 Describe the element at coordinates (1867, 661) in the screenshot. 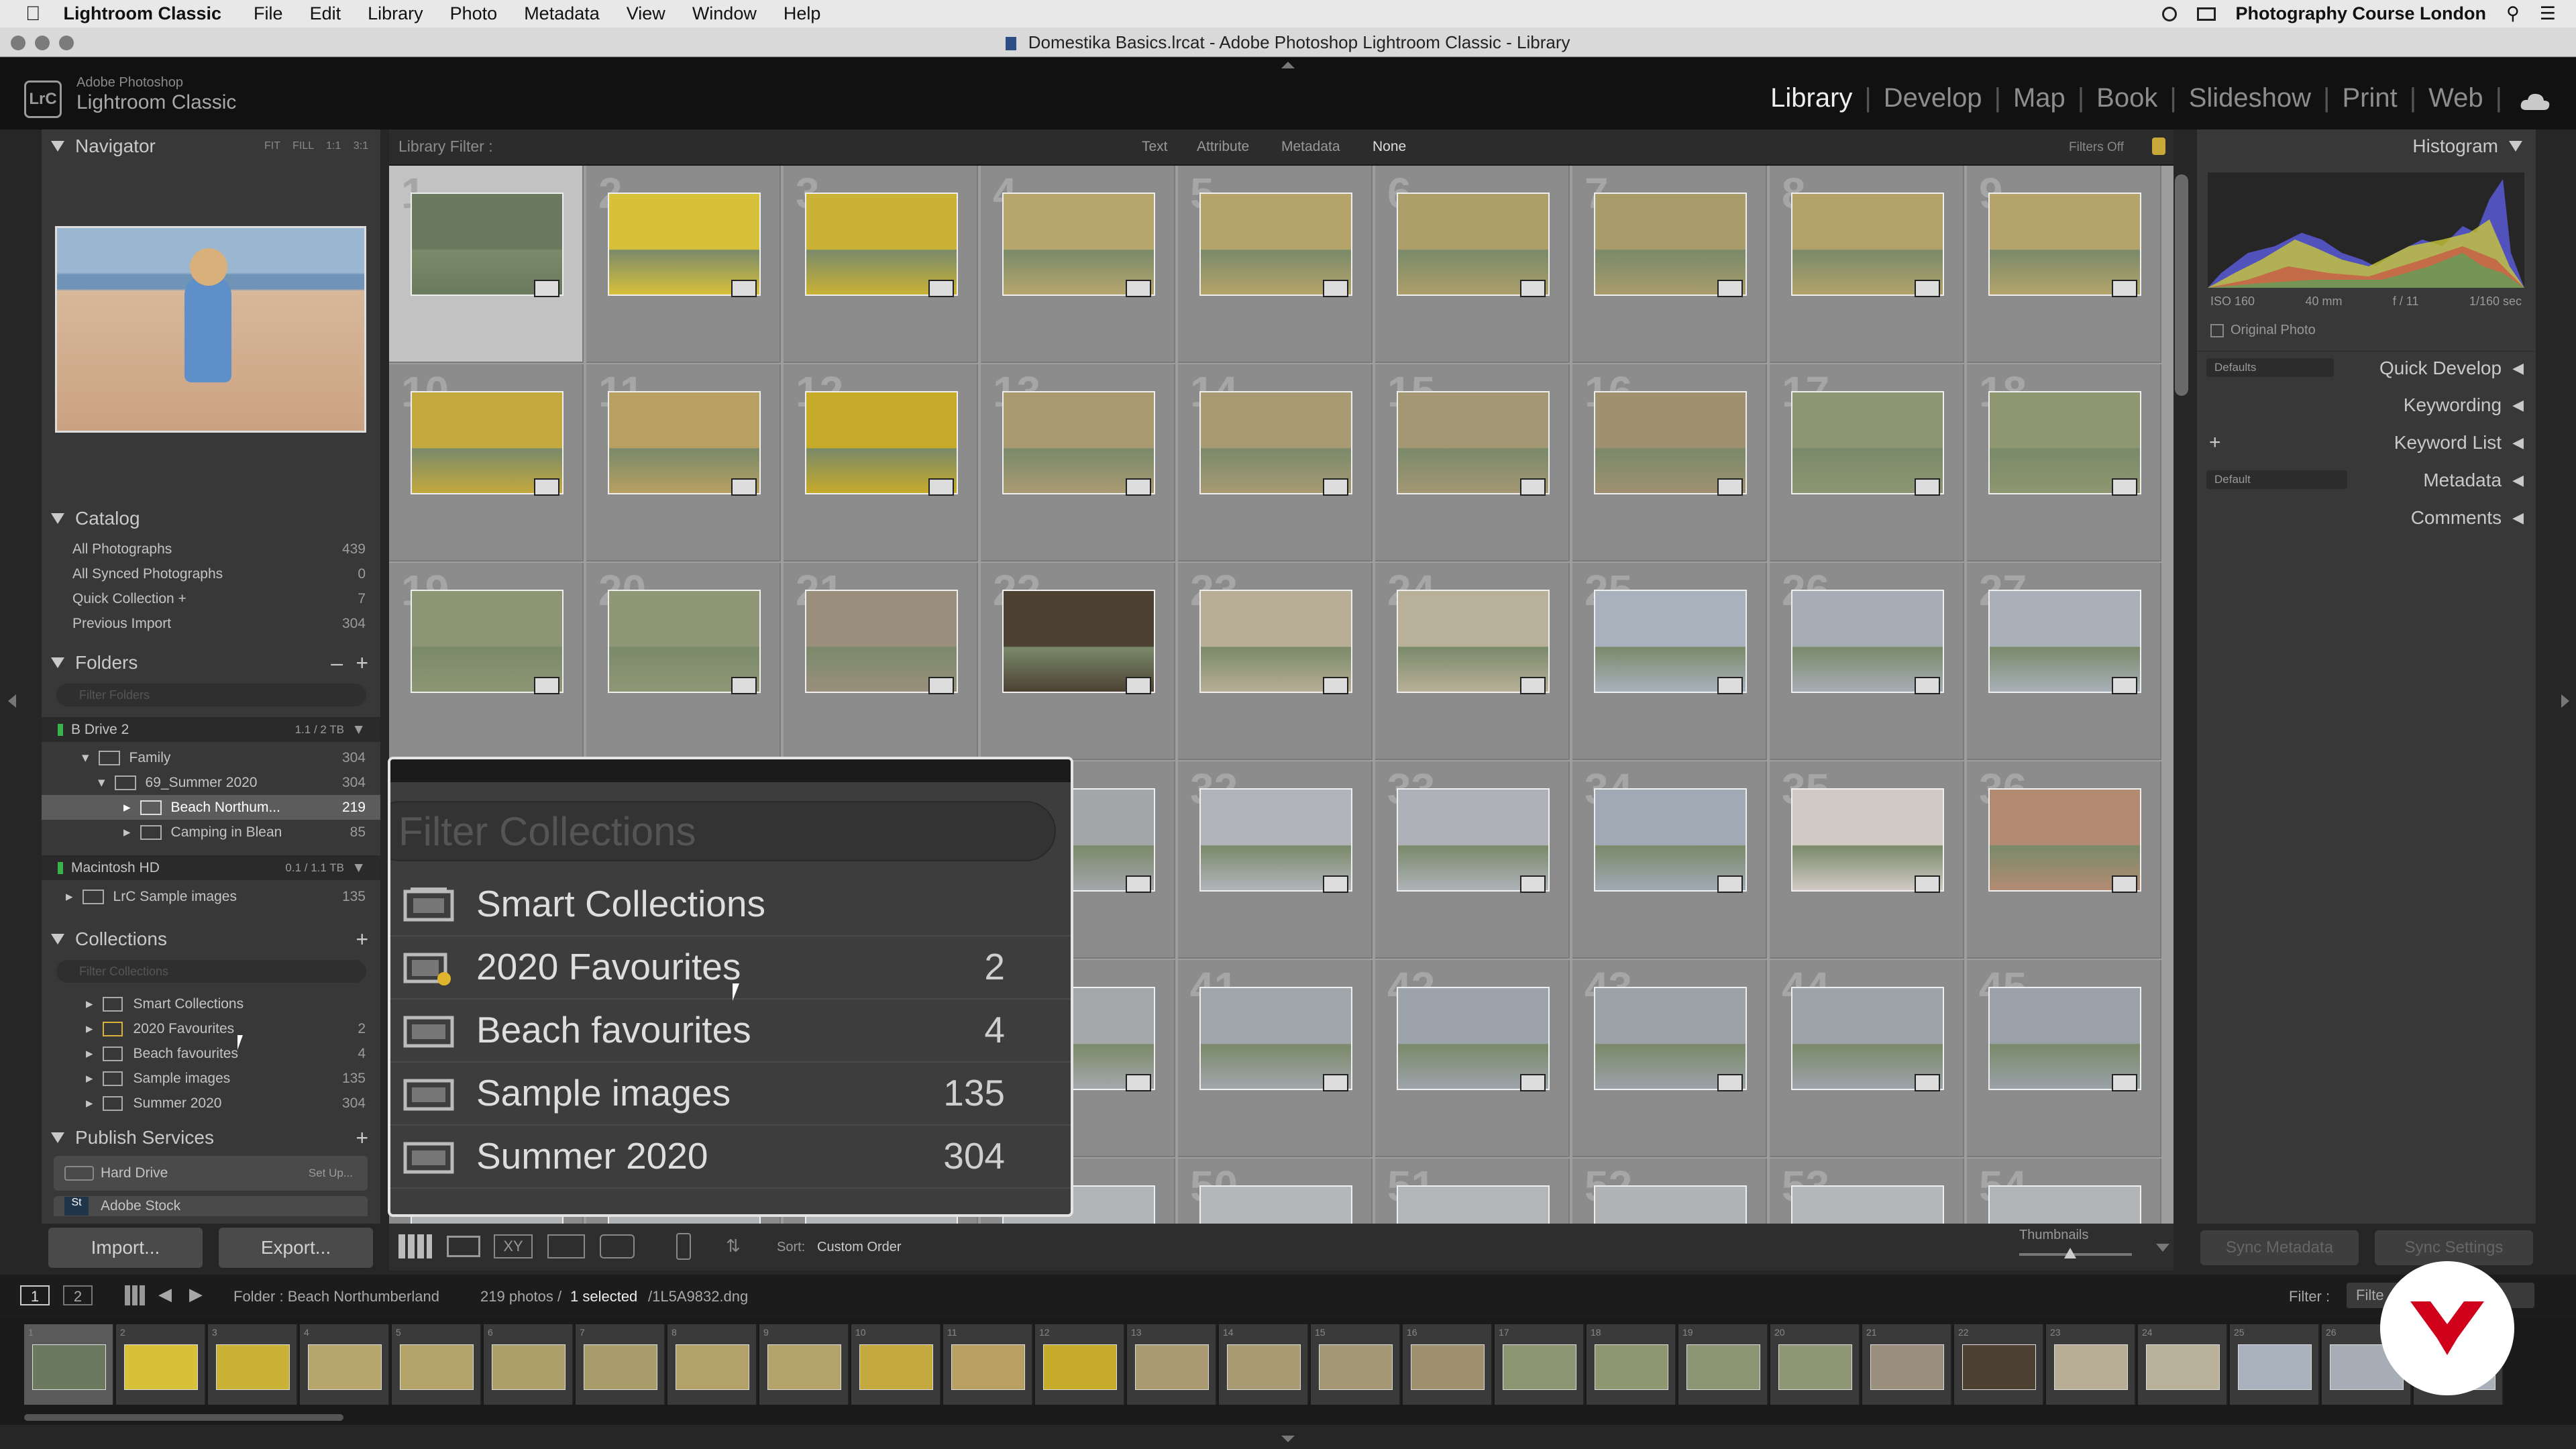

I see `grid-cell: 26` at that location.